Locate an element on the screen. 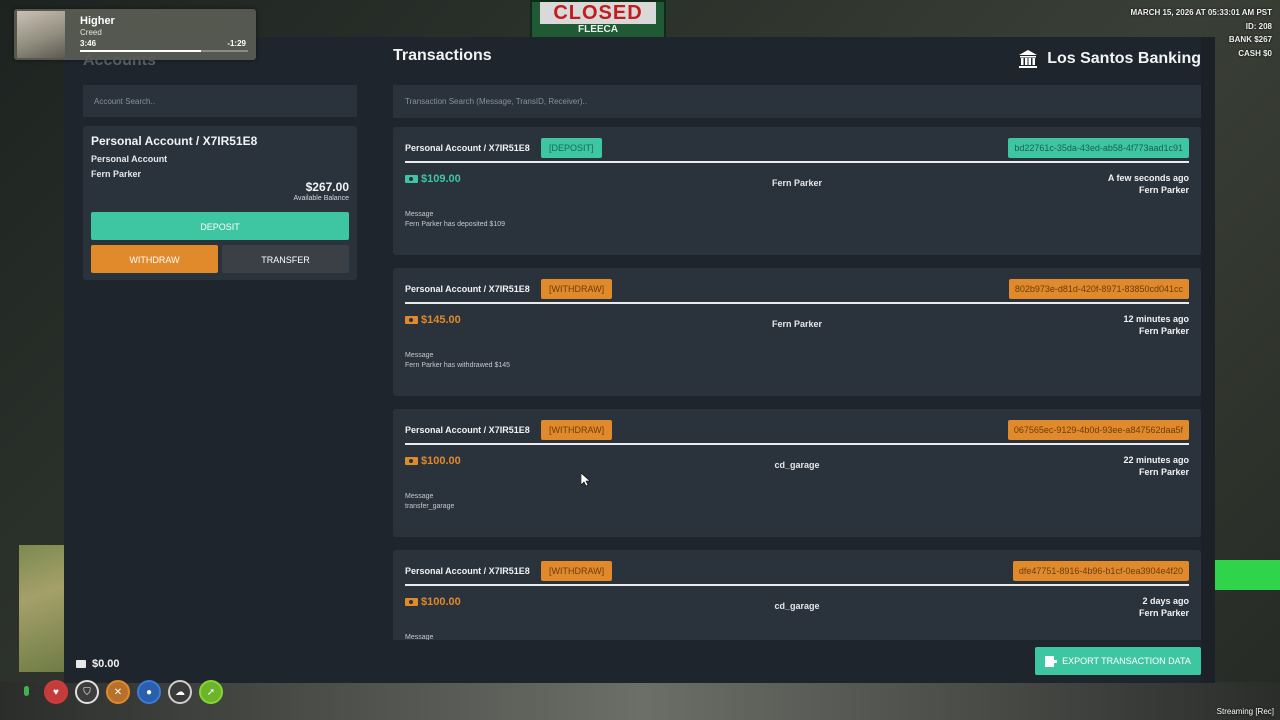  panel-edge is located at coordinates (1208, 360).